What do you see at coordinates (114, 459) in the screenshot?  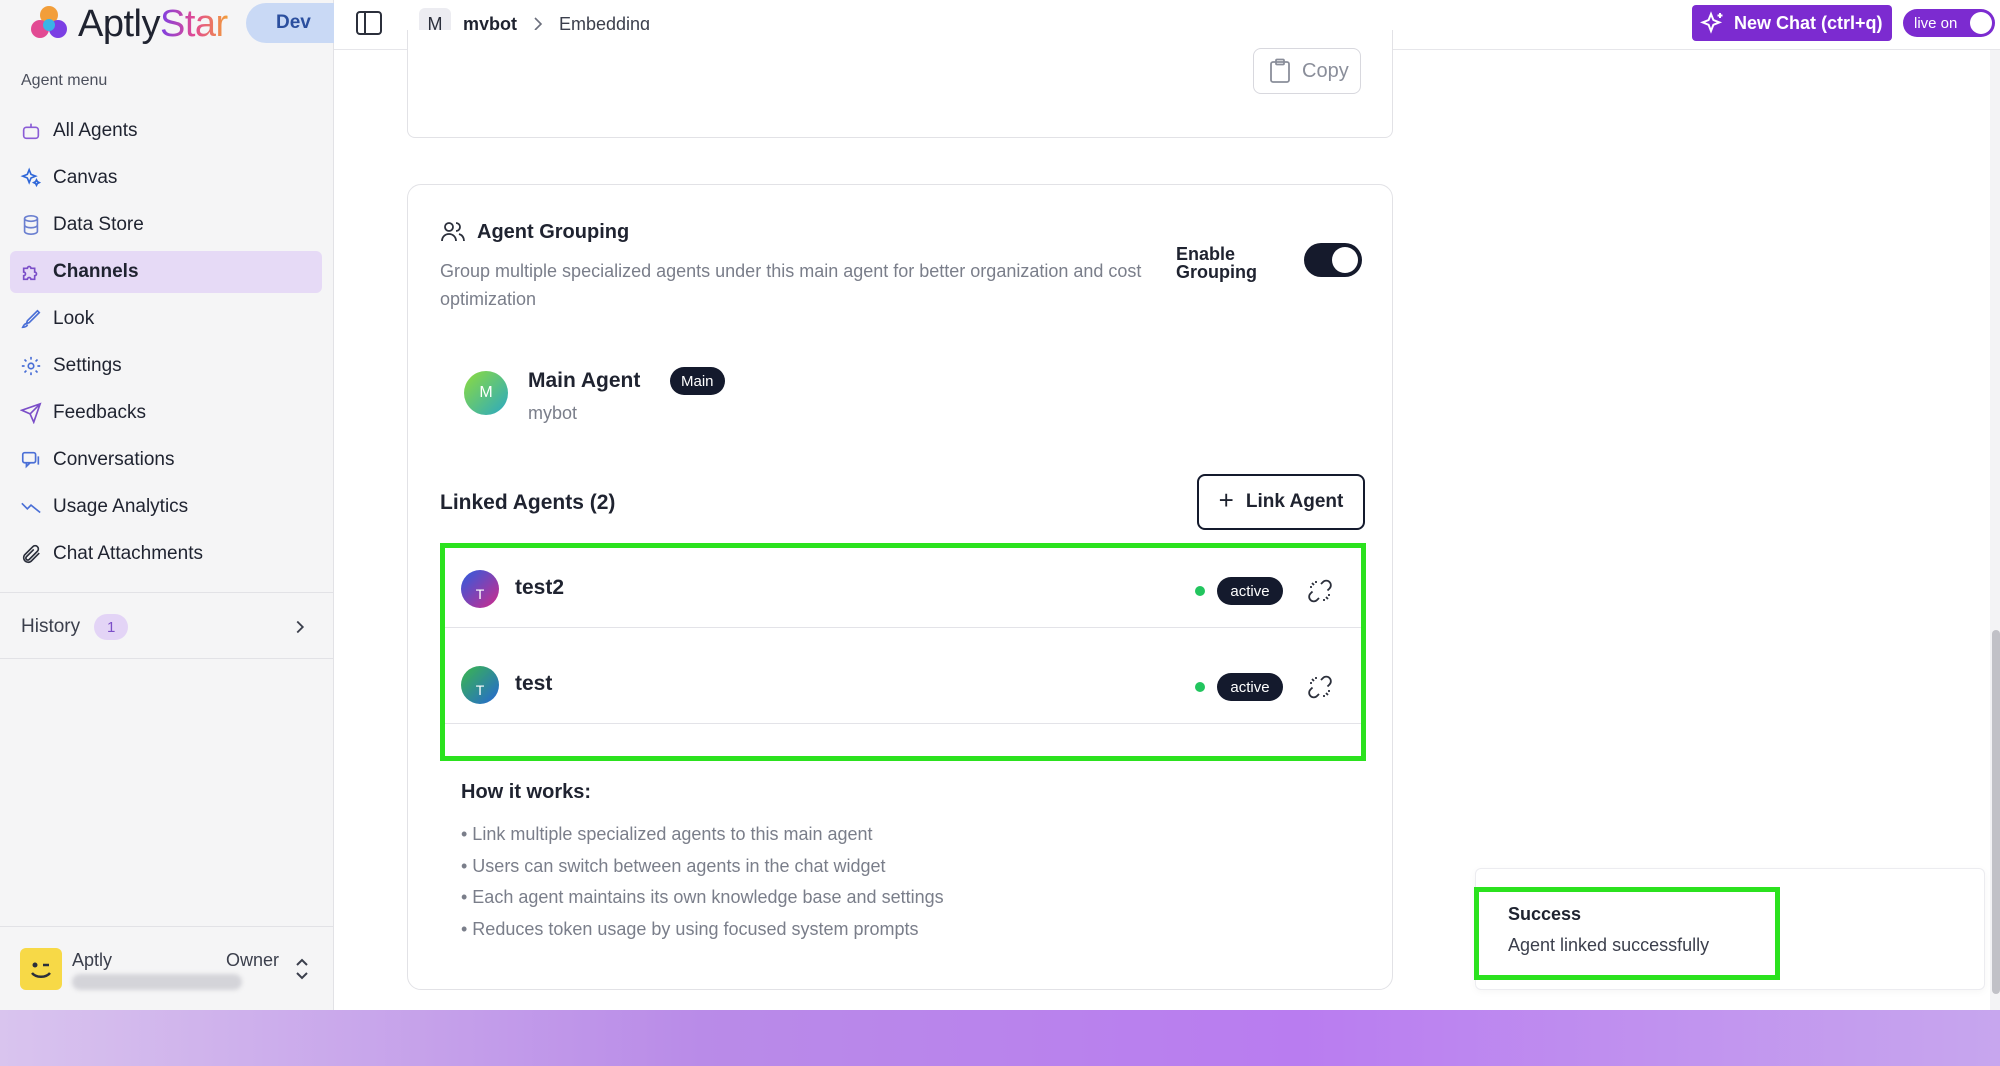 I see `sidebar-item-label: Conversations` at bounding box center [114, 459].